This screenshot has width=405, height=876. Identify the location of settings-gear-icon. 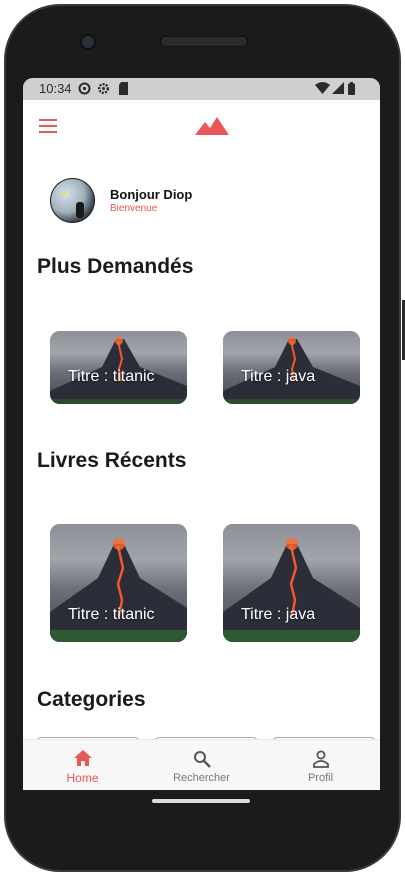
(103, 88).